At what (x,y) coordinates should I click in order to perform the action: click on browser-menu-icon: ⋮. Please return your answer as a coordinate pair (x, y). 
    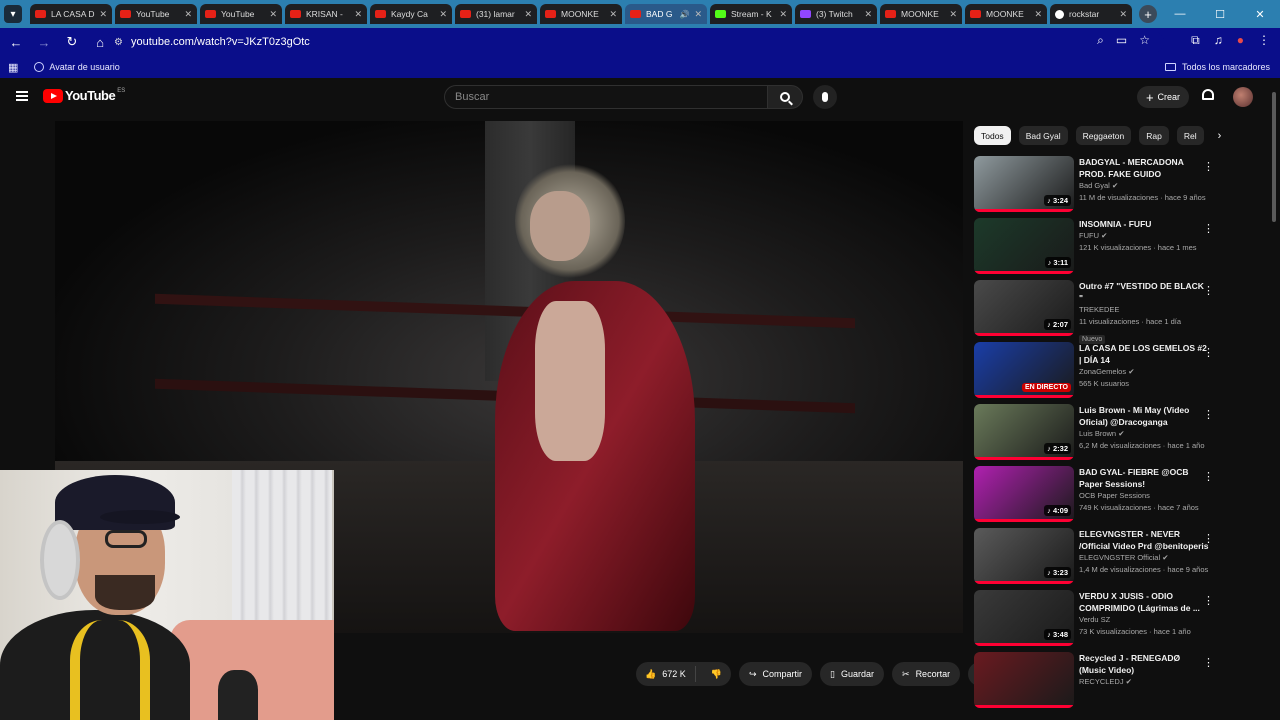
    Looking at the image, I should click on (1264, 40).